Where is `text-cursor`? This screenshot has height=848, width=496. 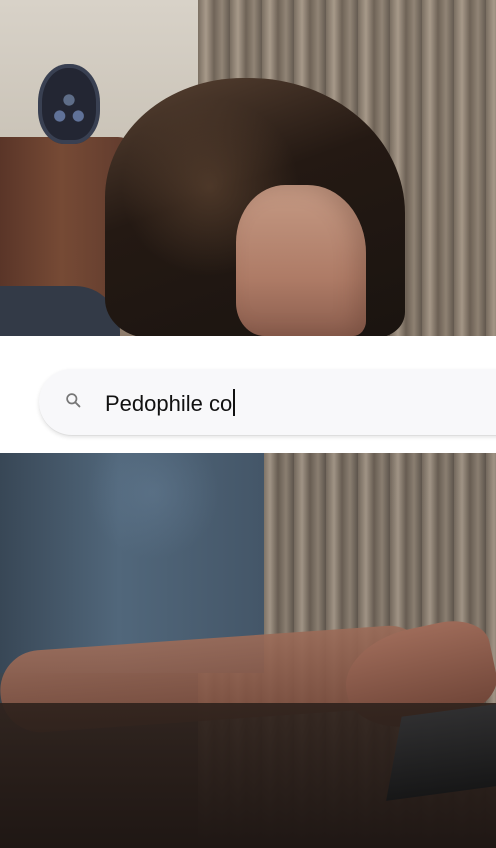
text-cursor is located at coordinates (234, 402).